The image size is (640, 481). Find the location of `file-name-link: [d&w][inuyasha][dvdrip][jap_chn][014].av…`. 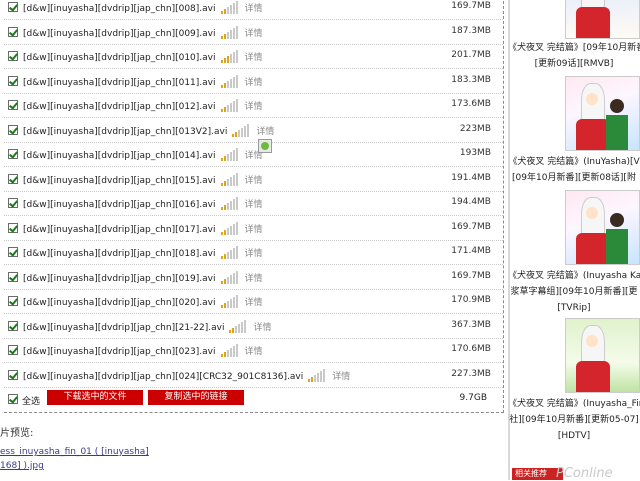

file-name-link: [d&w][inuyasha][dvdrip][jap_chn][014].av… is located at coordinates (143, 154).